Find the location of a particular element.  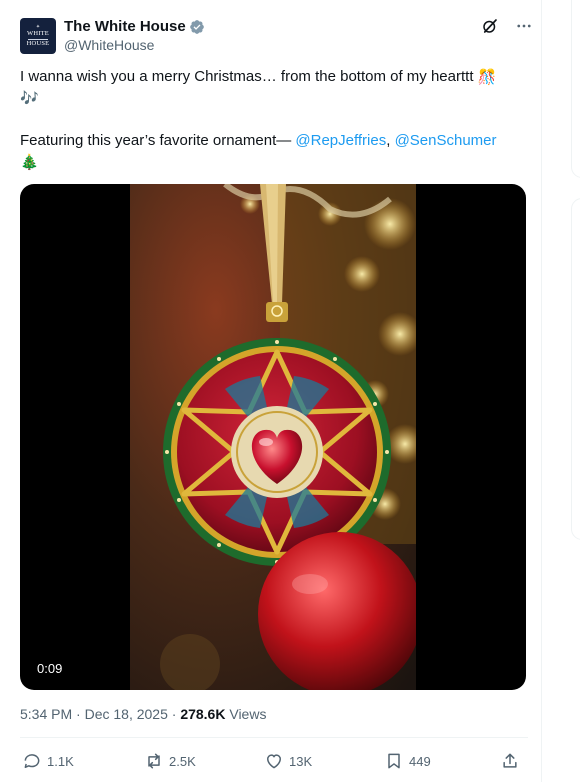

bookmark-count: 449 is located at coordinates (420, 761).